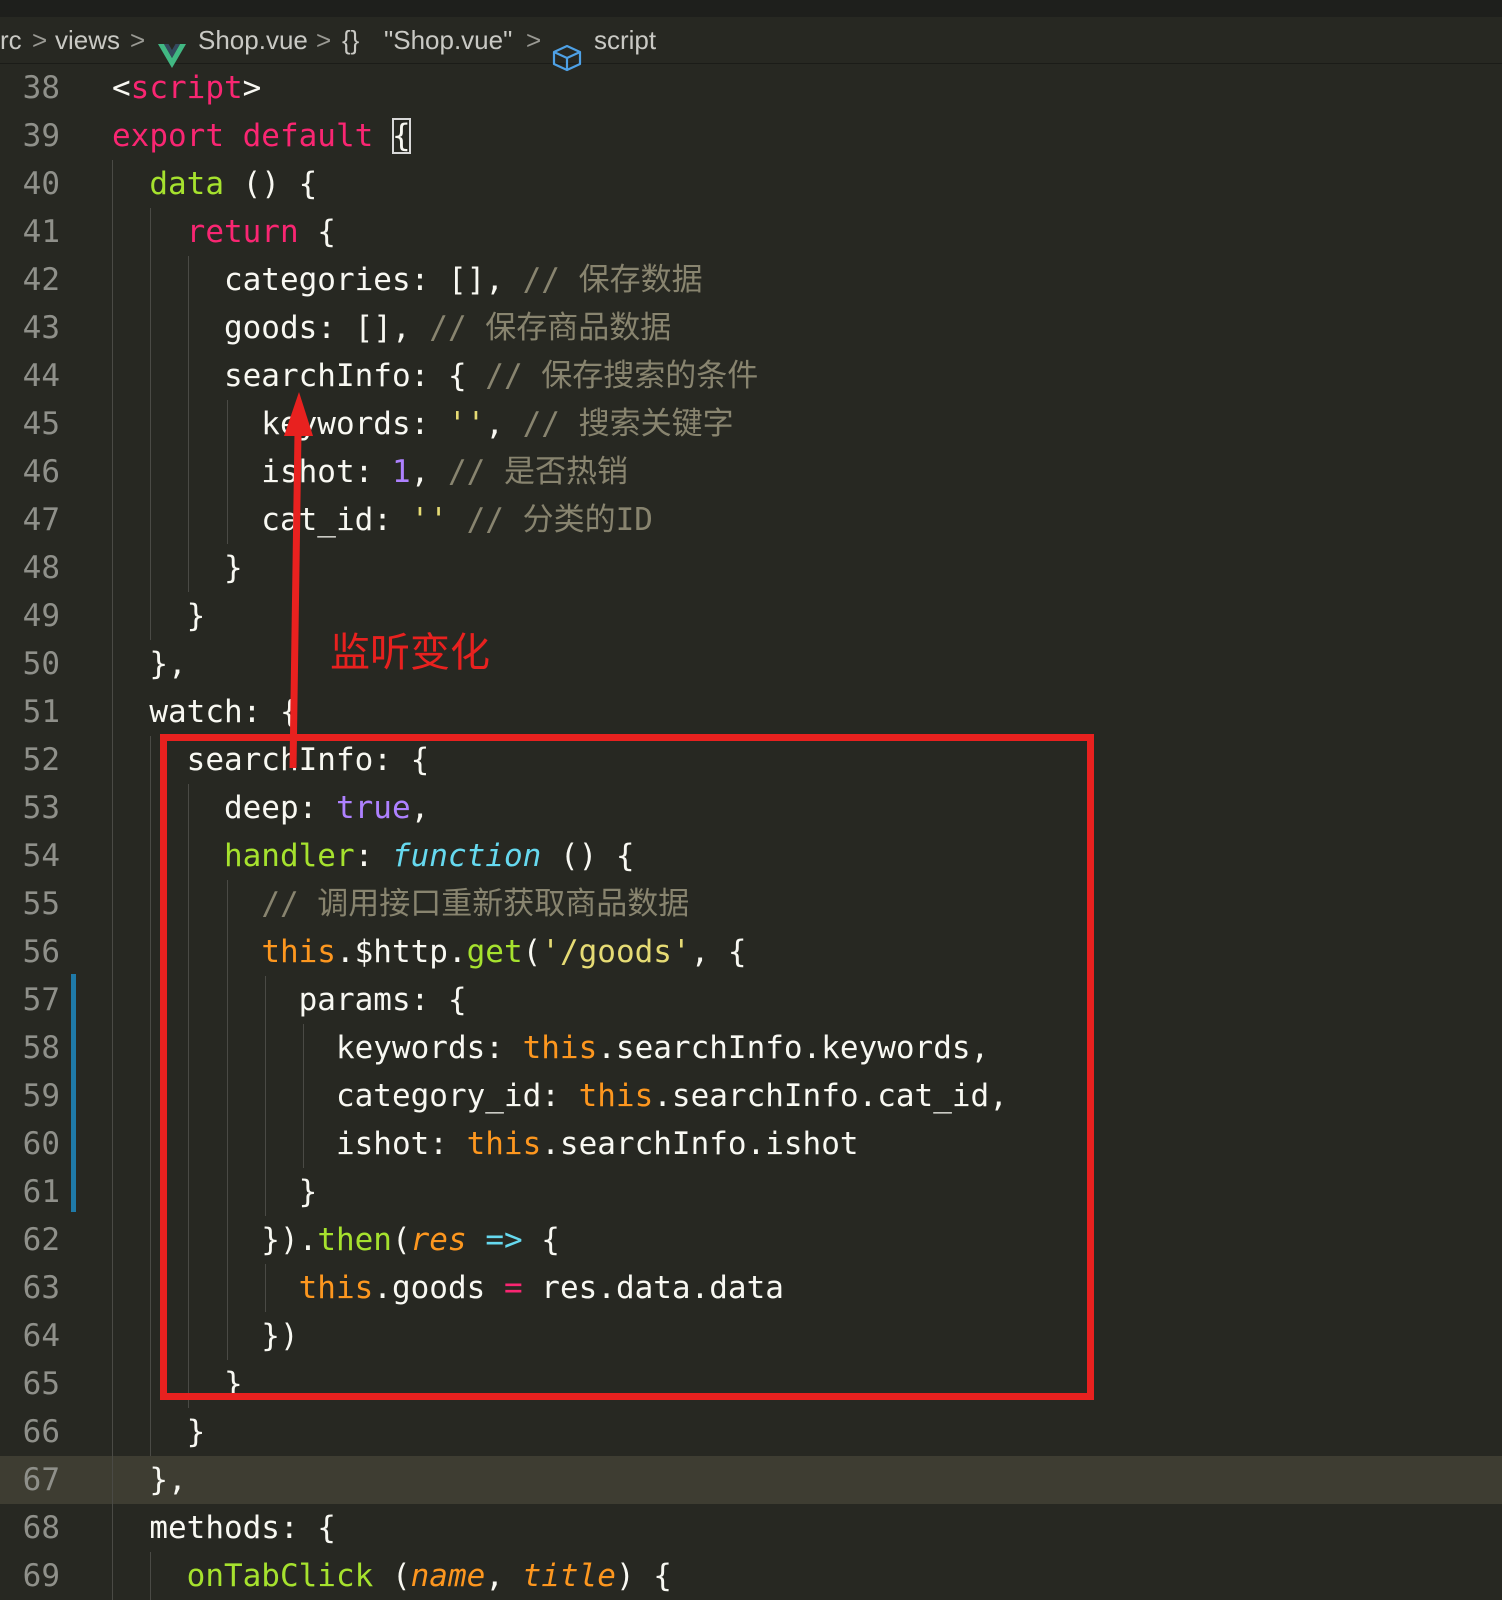 The image size is (1502, 1600). I want to click on annotation-label: 监听变化, so click(410, 653).